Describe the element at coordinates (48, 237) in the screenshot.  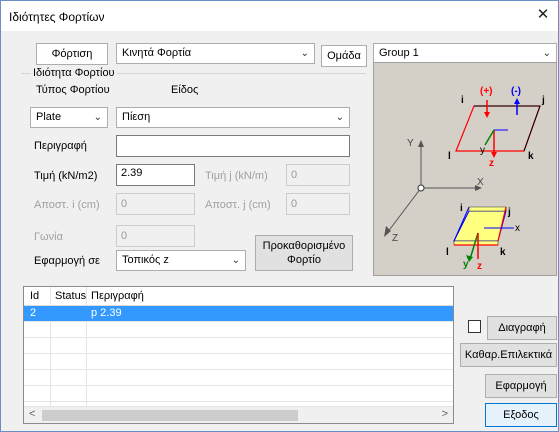
I see `angle-label: Γωνία` at that location.